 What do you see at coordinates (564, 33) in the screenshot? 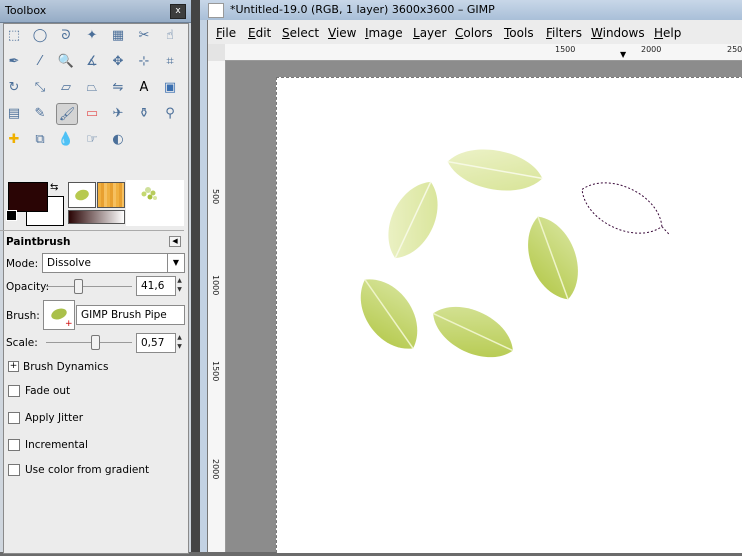
I see `menu-filters: Filters` at bounding box center [564, 33].